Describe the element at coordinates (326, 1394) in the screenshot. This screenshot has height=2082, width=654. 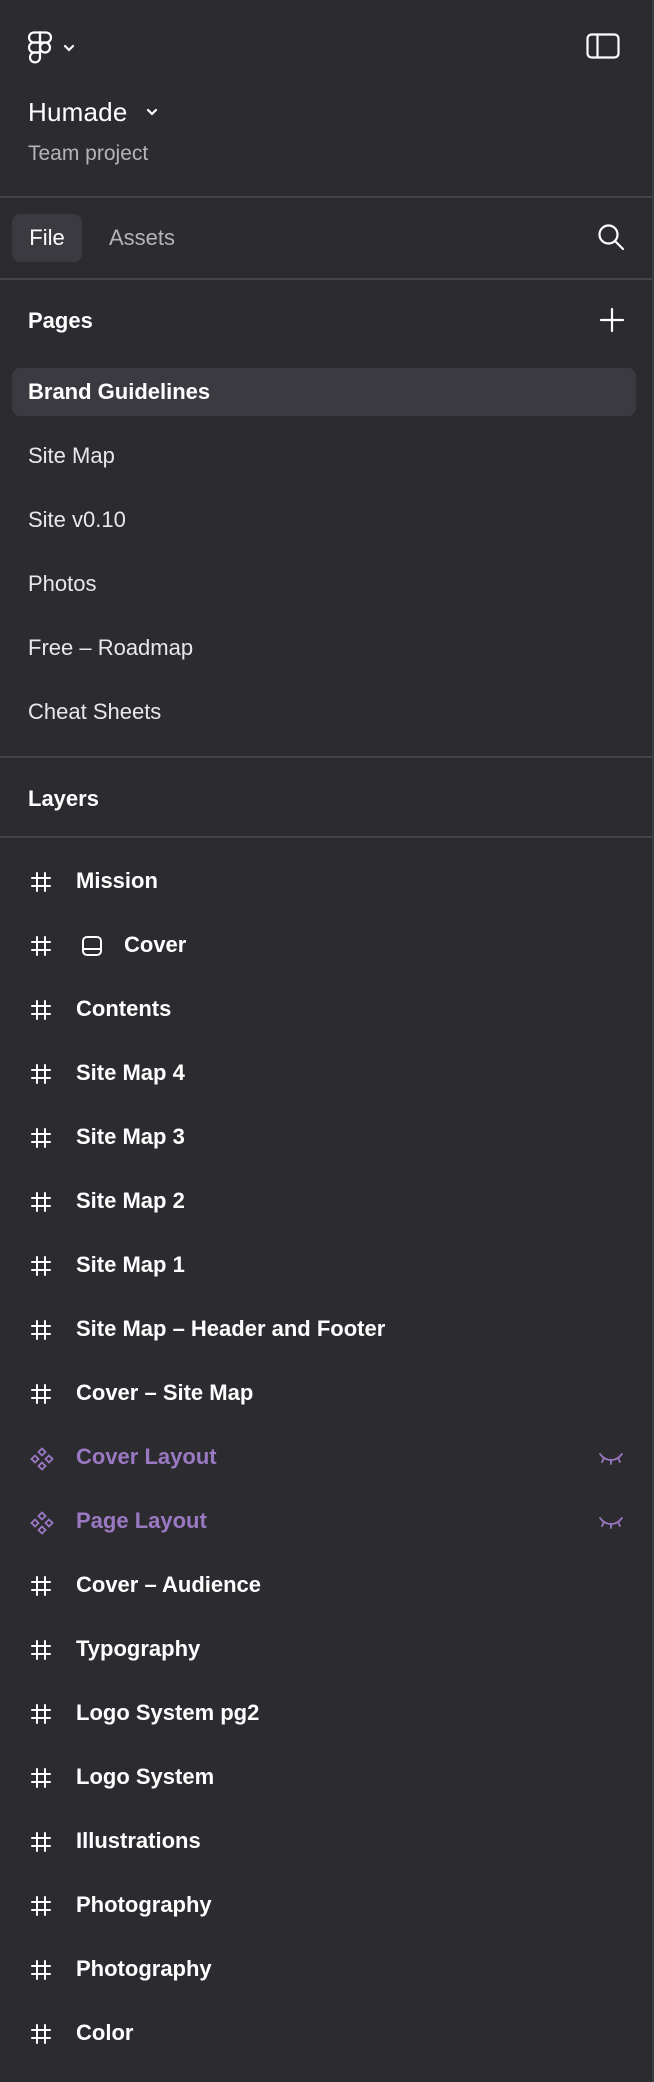
I see `layer-row: Cover – Site Map` at that location.